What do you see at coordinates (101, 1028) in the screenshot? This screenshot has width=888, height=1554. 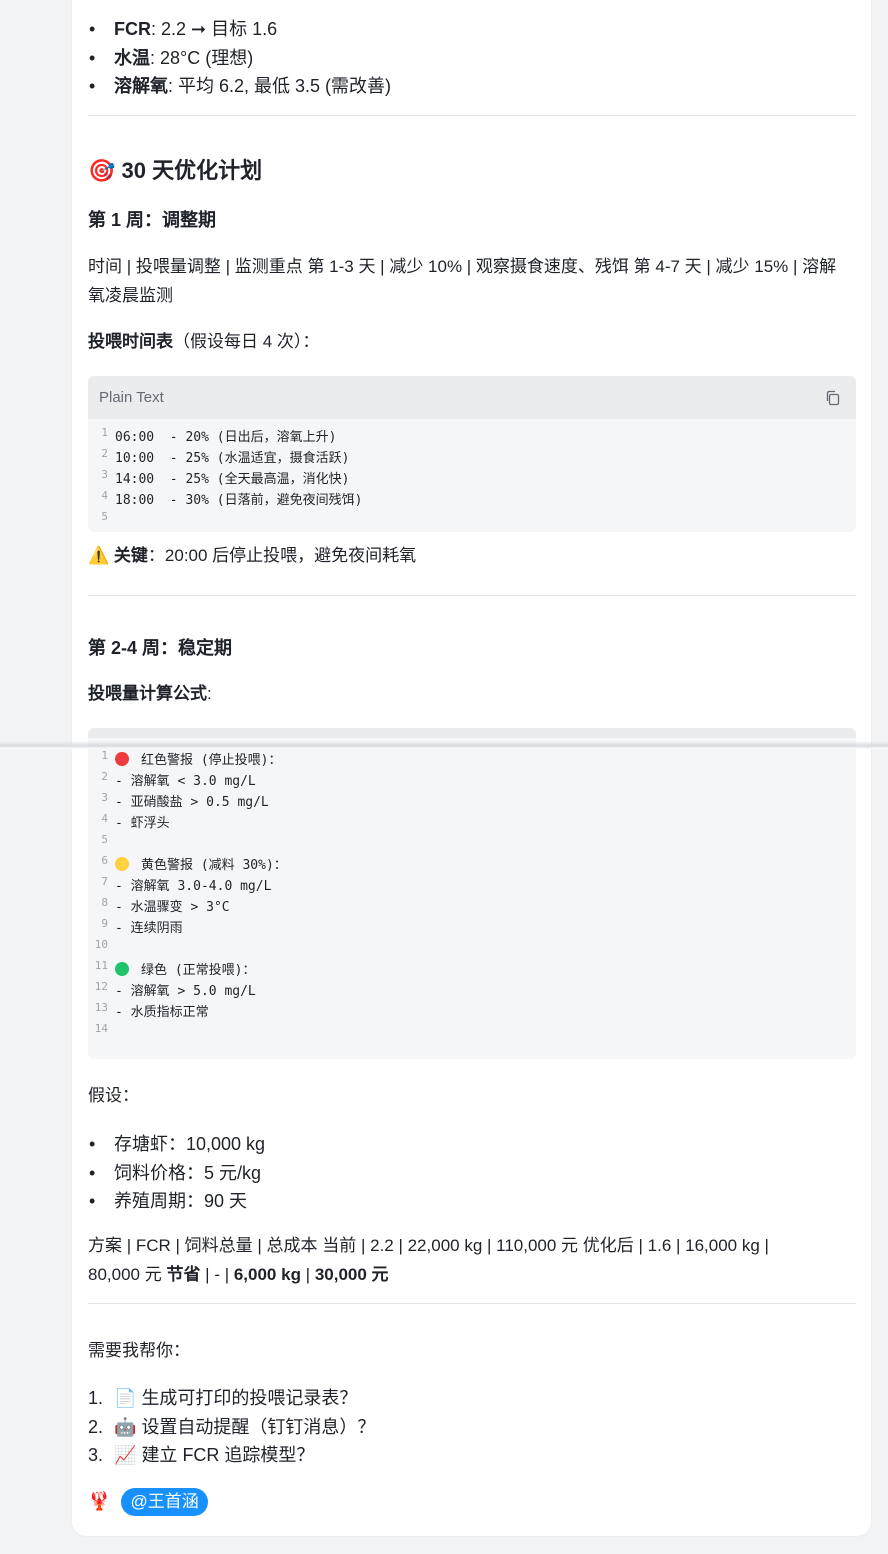 I see `line-number: 14` at bounding box center [101, 1028].